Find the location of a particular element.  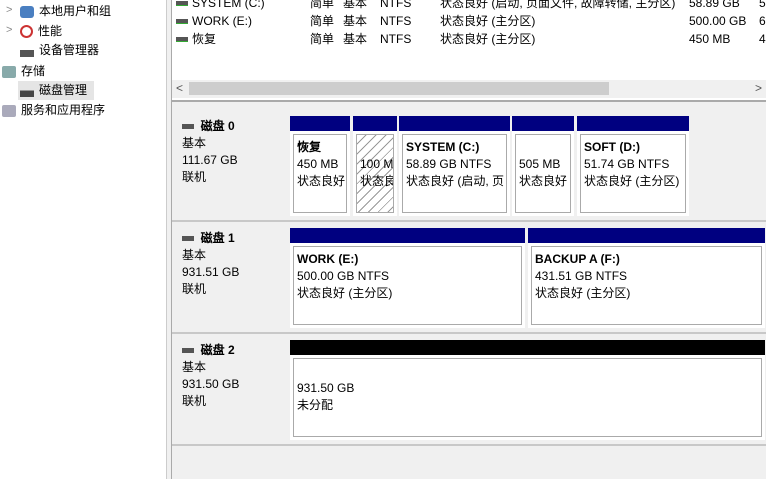

services-icon is located at coordinates (9, 110).